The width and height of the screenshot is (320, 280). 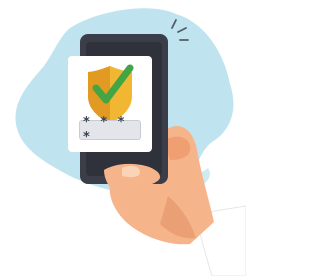 I want to click on pin-field: * * * *, so click(x=110, y=130).